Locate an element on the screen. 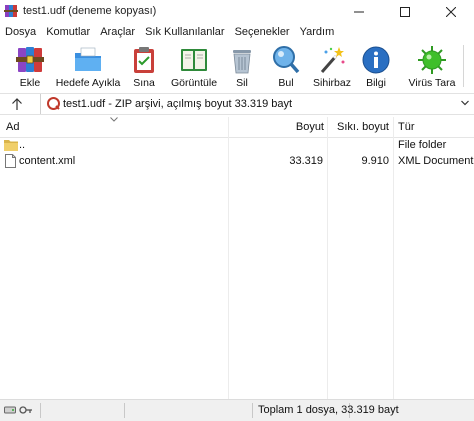 The height and width of the screenshot is (421, 474). zip-archive-icon is located at coordinates (53, 103).